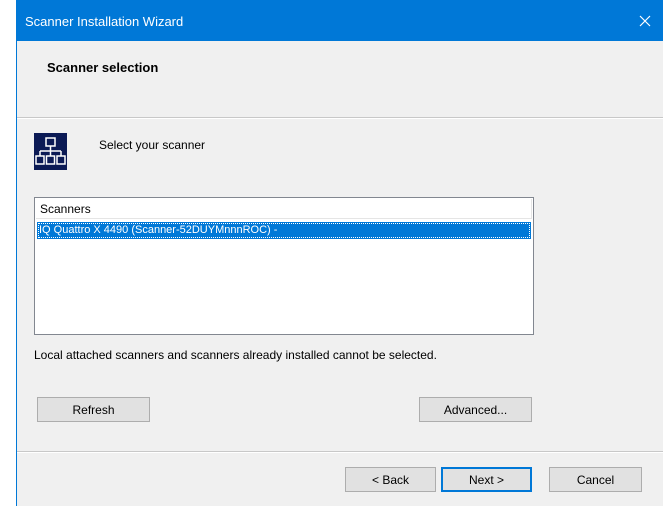 The width and height of the screenshot is (663, 506). What do you see at coordinates (50, 151) in the screenshot?
I see `network-scanner-icon` at bounding box center [50, 151].